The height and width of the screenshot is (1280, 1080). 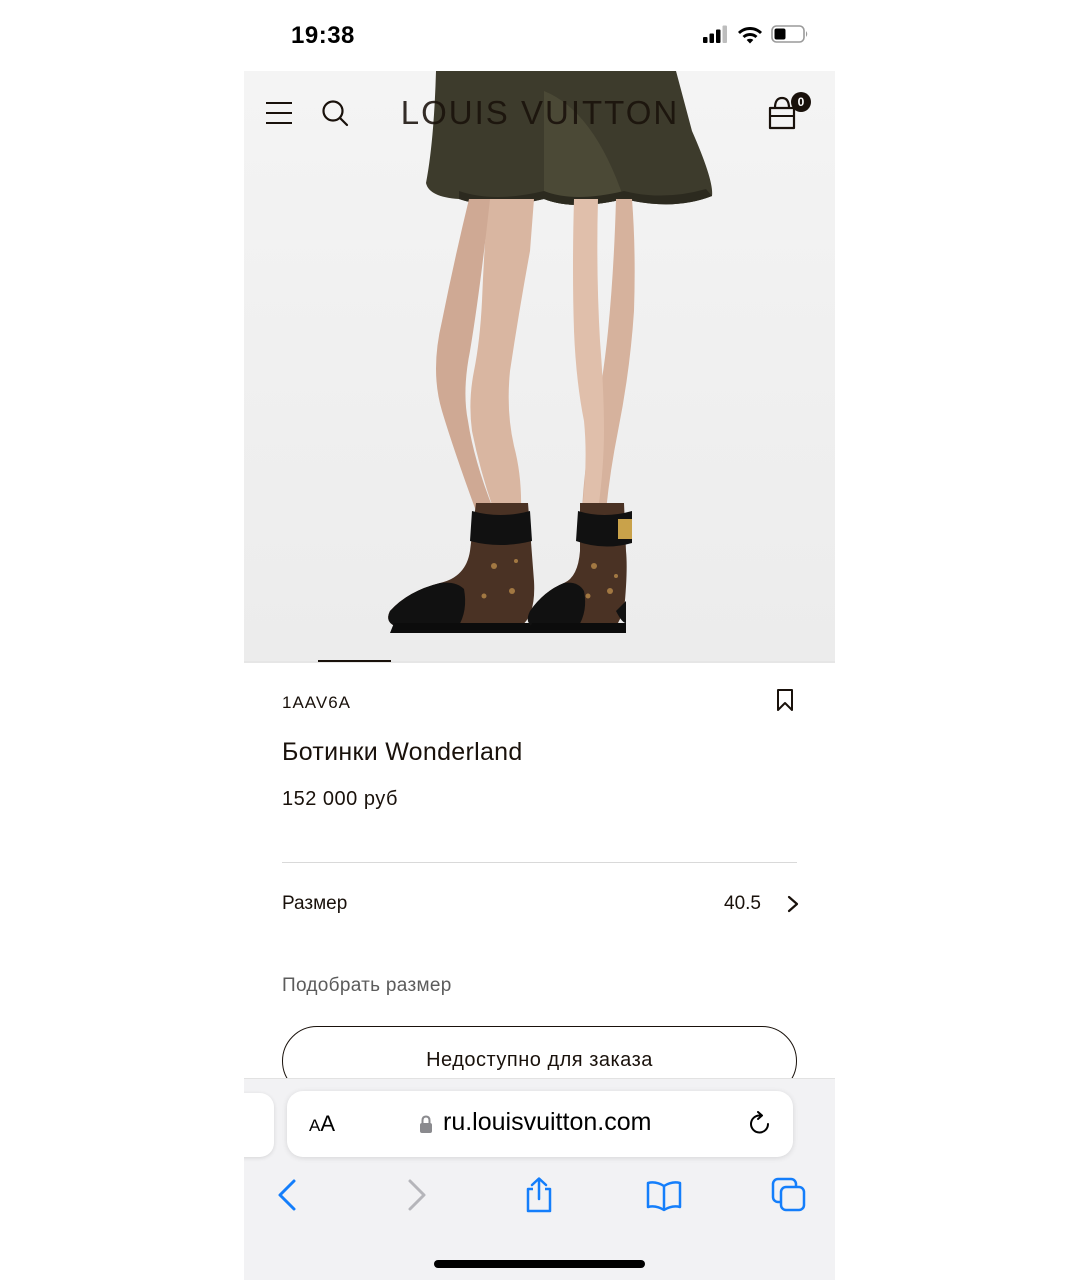 I want to click on reader-aa-button: AA, so click(x=322, y=1124).